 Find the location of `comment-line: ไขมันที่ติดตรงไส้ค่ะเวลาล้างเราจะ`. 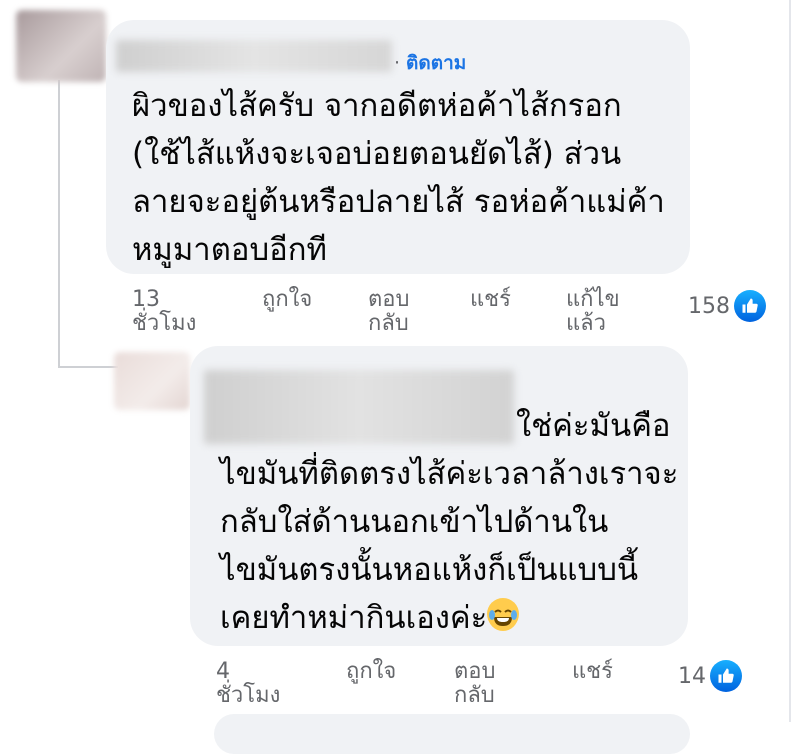

comment-line: ไขมันที่ติดตรงไส้ค่ะเวลาล้างเราจะ is located at coordinates (449, 474).